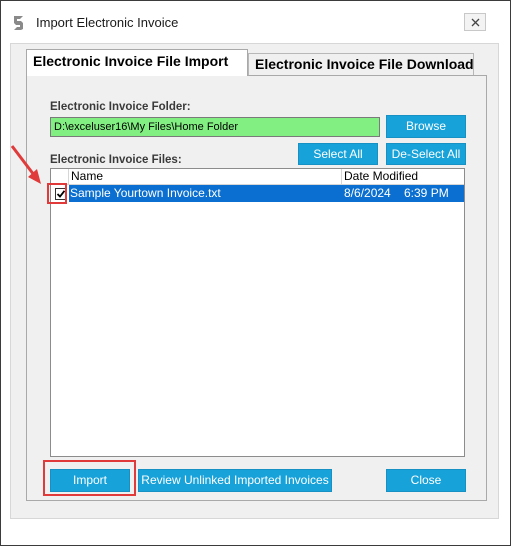 The image size is (511, 546). I want to click on annotation-arrow-icon, so click(25, 164).